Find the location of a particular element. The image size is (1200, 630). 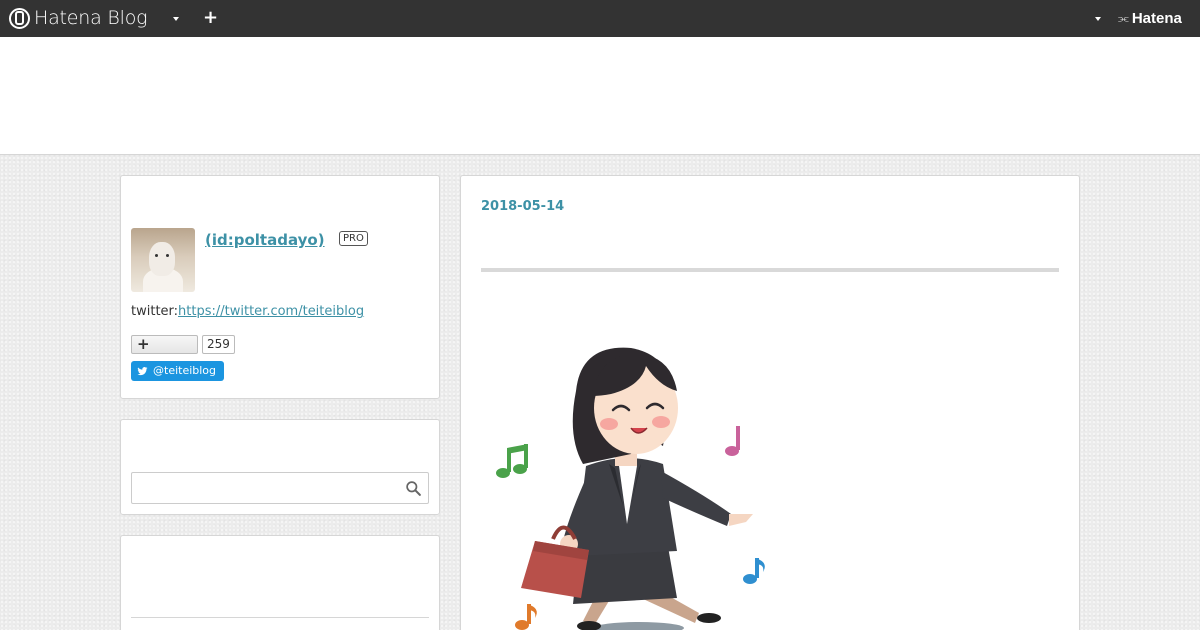

twitter-follow-button: @teiteiblog is located at coordinates (178, 371).